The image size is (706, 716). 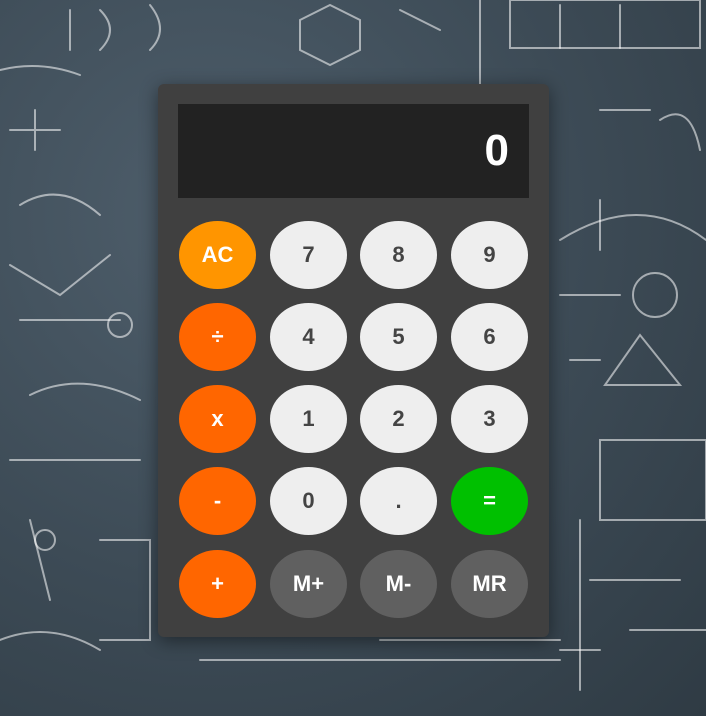 I want to click on digit-2-button: 2, so click(x=398, y=419).